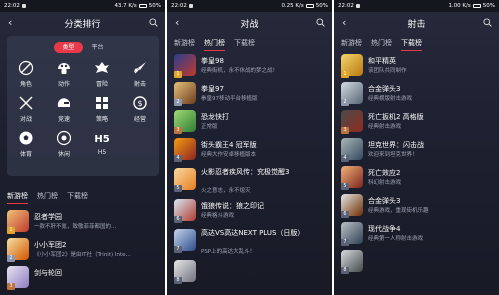 The height and width of the screenshot is (295, 499). What do you see at coordinates (178, 158) in the screenshot?
I see `rank-badge: 4` at bounding box center [178, 158].